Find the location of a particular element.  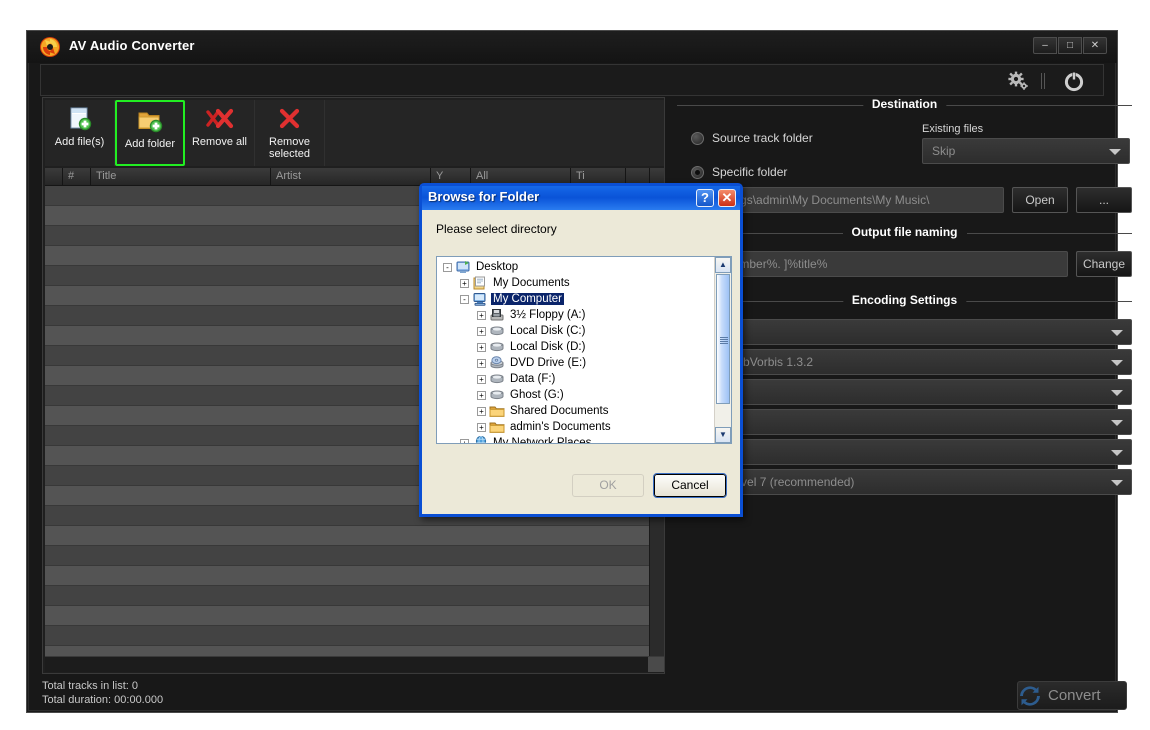

tree-node-label: 3½ Floppy (A:) is located at coordinates (548, 315).